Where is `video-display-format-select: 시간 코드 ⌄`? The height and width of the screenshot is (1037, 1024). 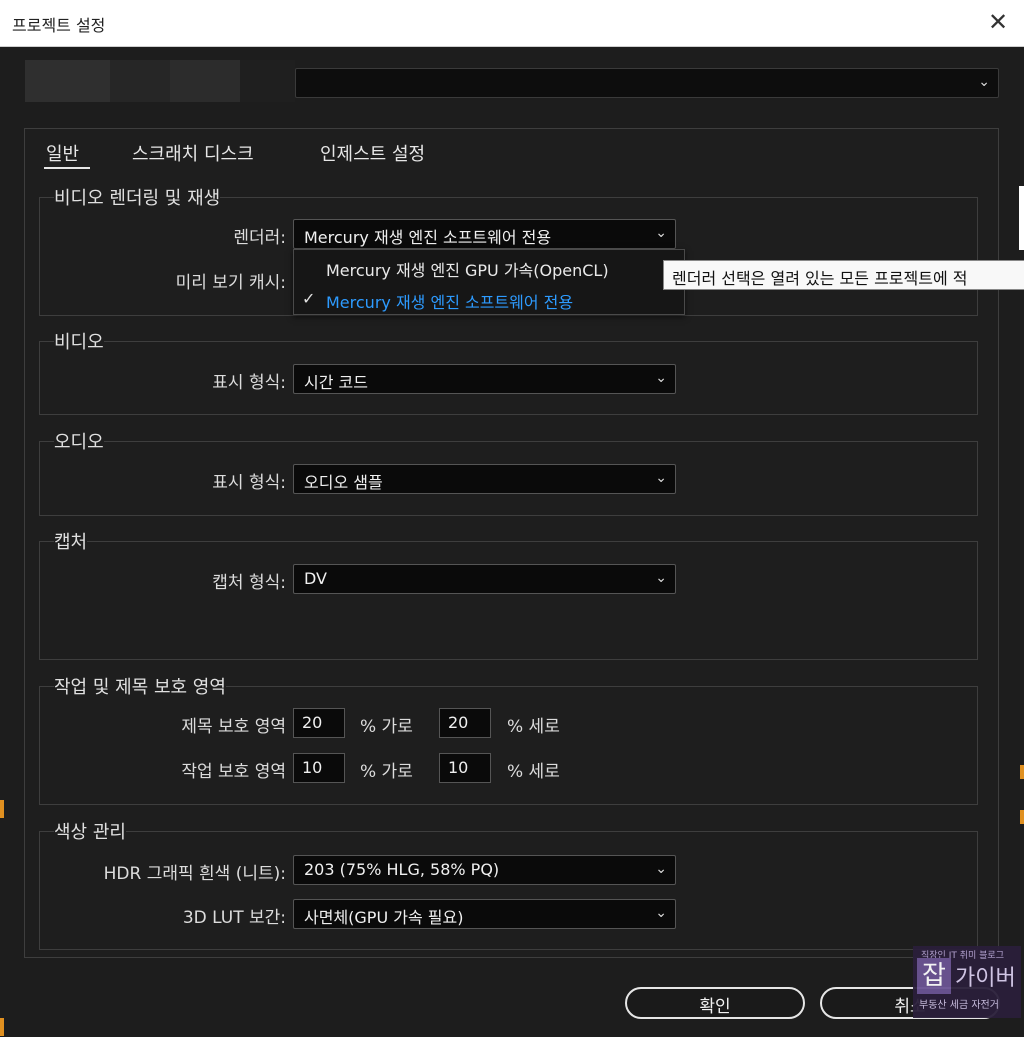 video-display-format-select: 시간 코드 ⌄ is located at coordinates (484, 379).